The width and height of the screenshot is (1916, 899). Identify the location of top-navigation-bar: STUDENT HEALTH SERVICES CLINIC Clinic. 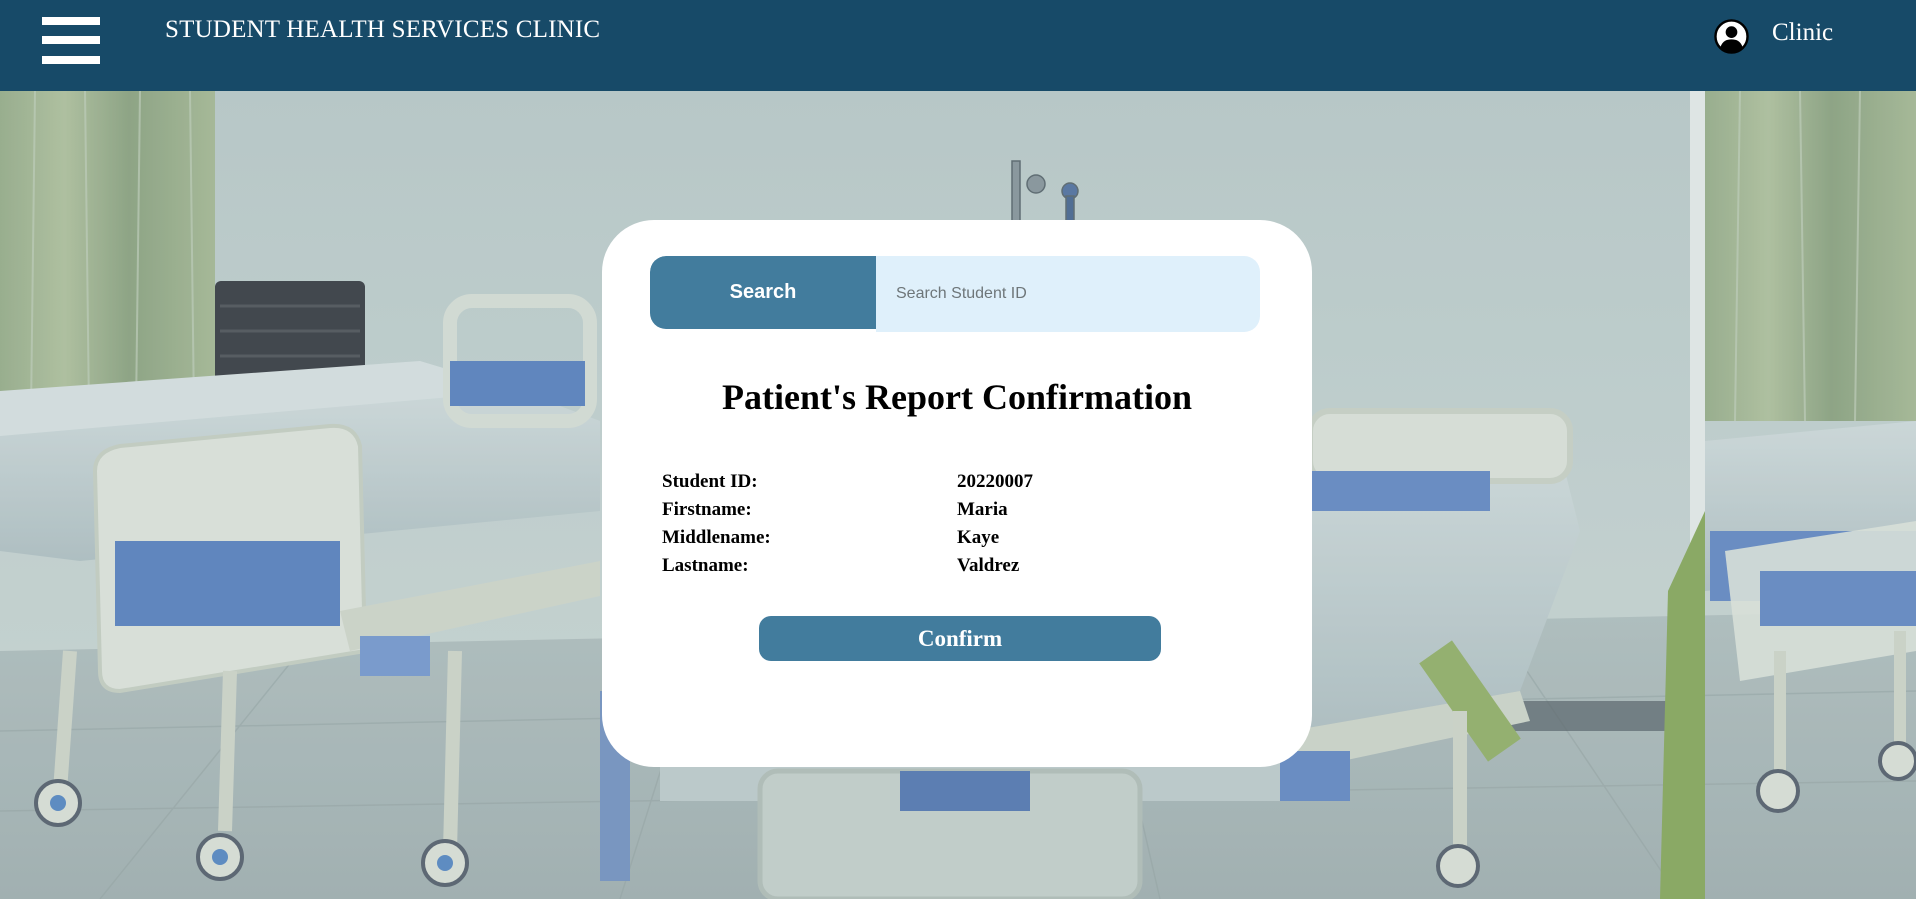
(958, 45).